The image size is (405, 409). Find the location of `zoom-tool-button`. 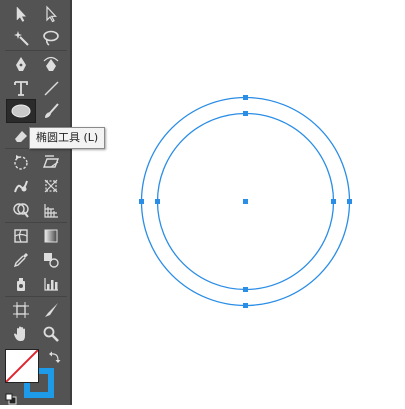

zoom-tool-button is located at coordinates (51, 334).